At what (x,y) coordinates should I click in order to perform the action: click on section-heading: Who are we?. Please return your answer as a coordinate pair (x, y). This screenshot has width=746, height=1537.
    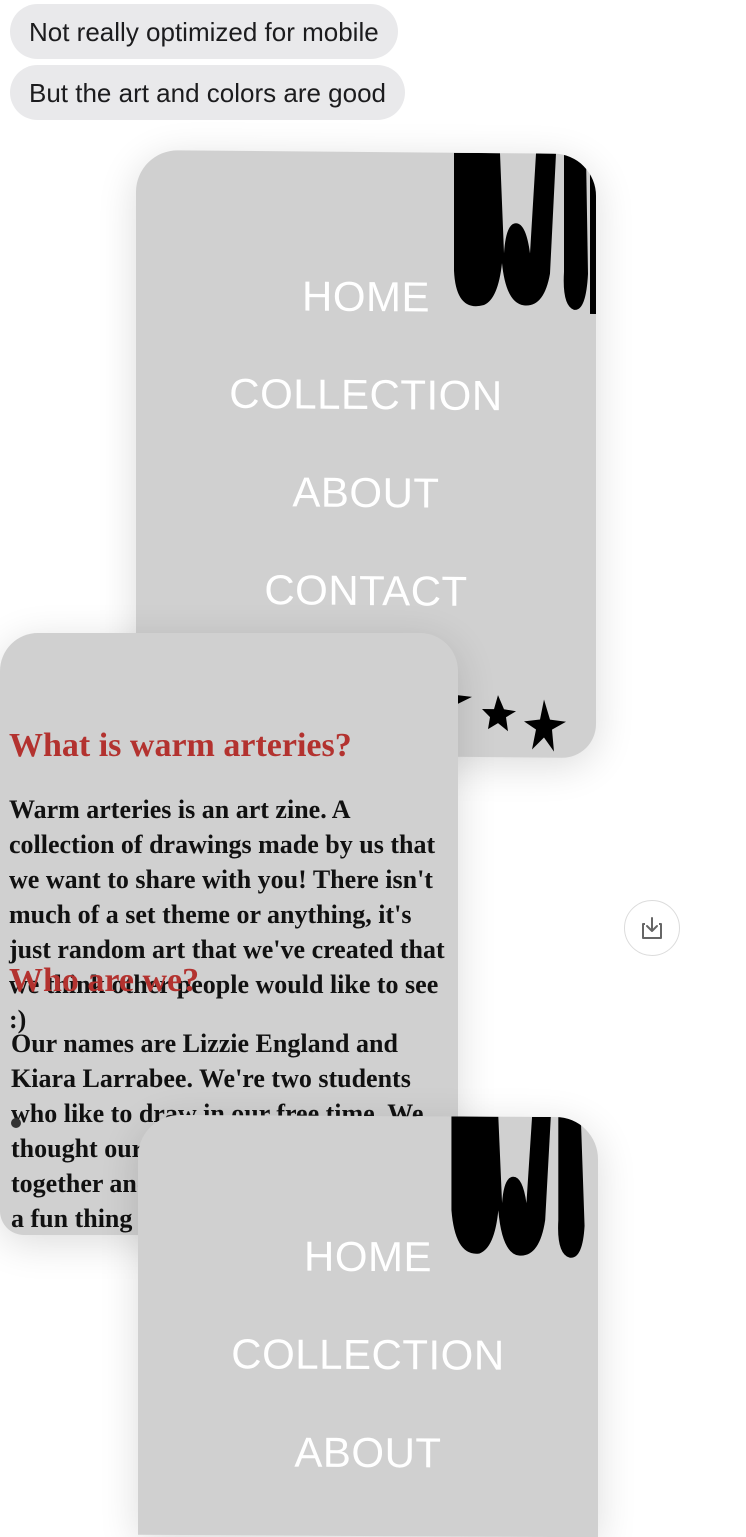
    Looking at the image, I should click on (104, 980).